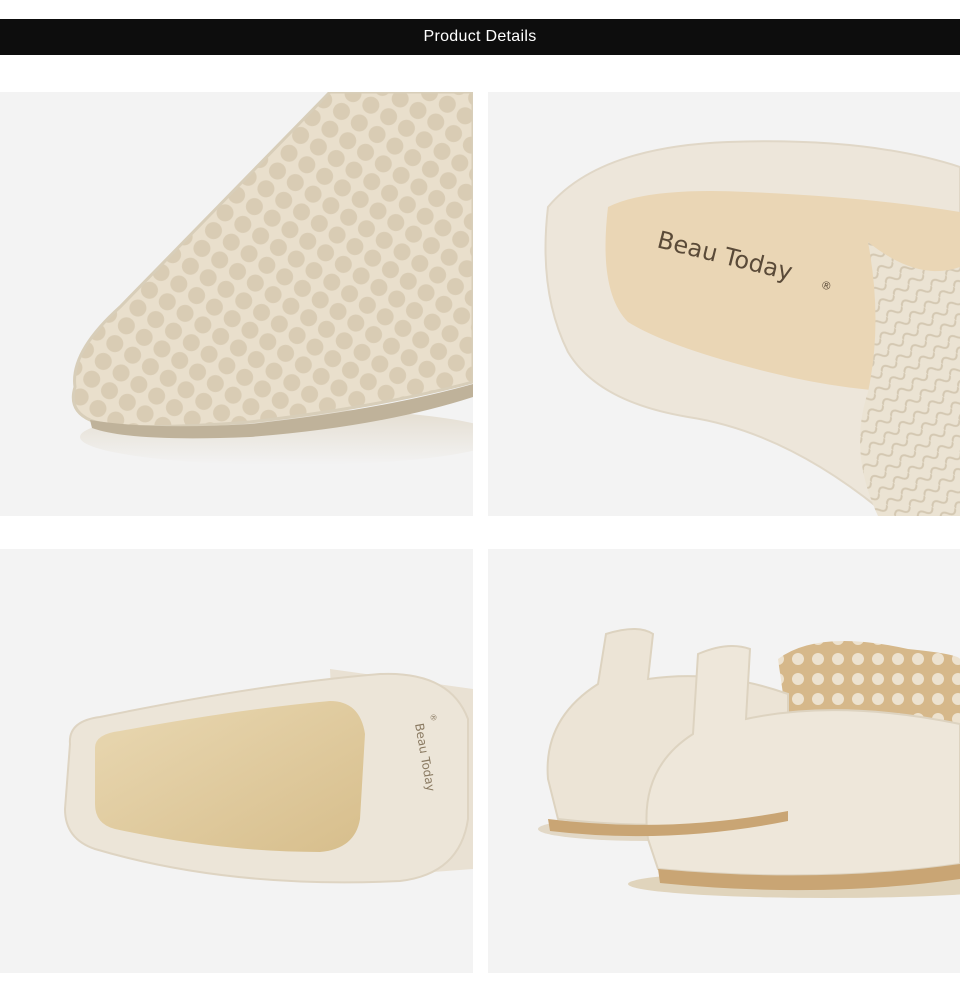  What do you see at coordinates (433, 717) in the screenshot?
I see `outsole-brand-mark: ®` at bounding box center [433, 717].